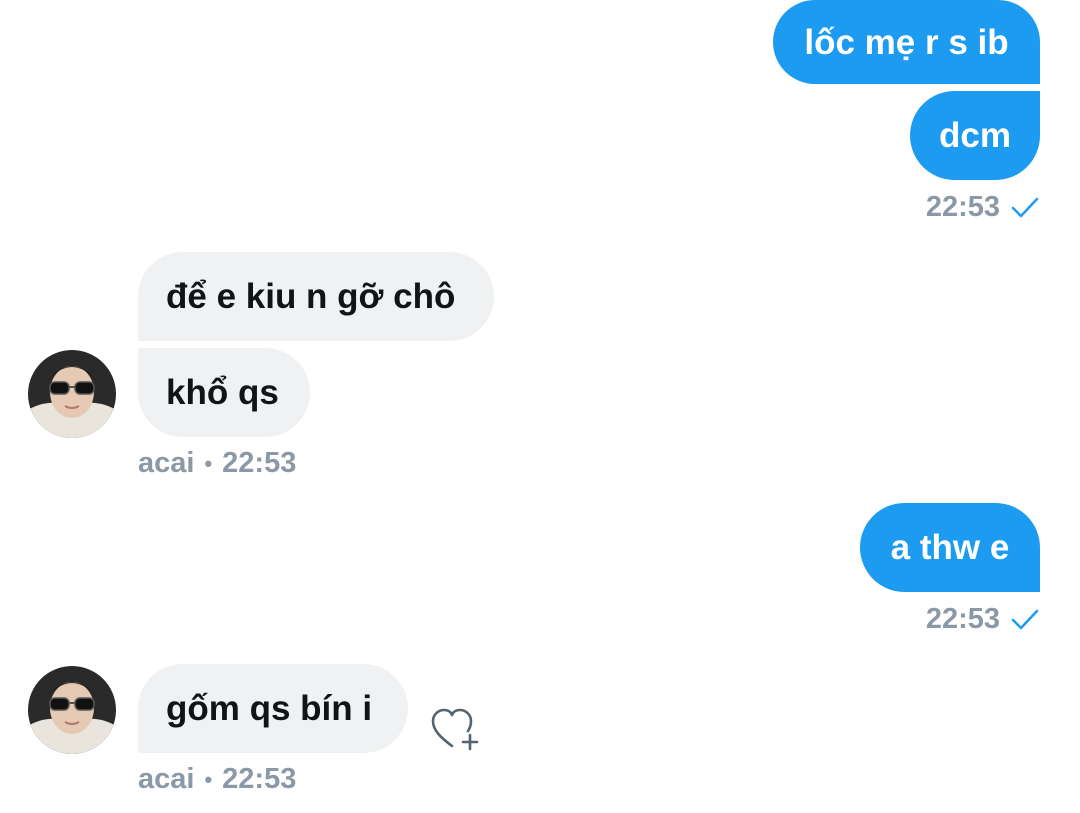 The width and height of the screenshot is (1080, 813). I want to click on message-text: dcm, so click(975, 135).